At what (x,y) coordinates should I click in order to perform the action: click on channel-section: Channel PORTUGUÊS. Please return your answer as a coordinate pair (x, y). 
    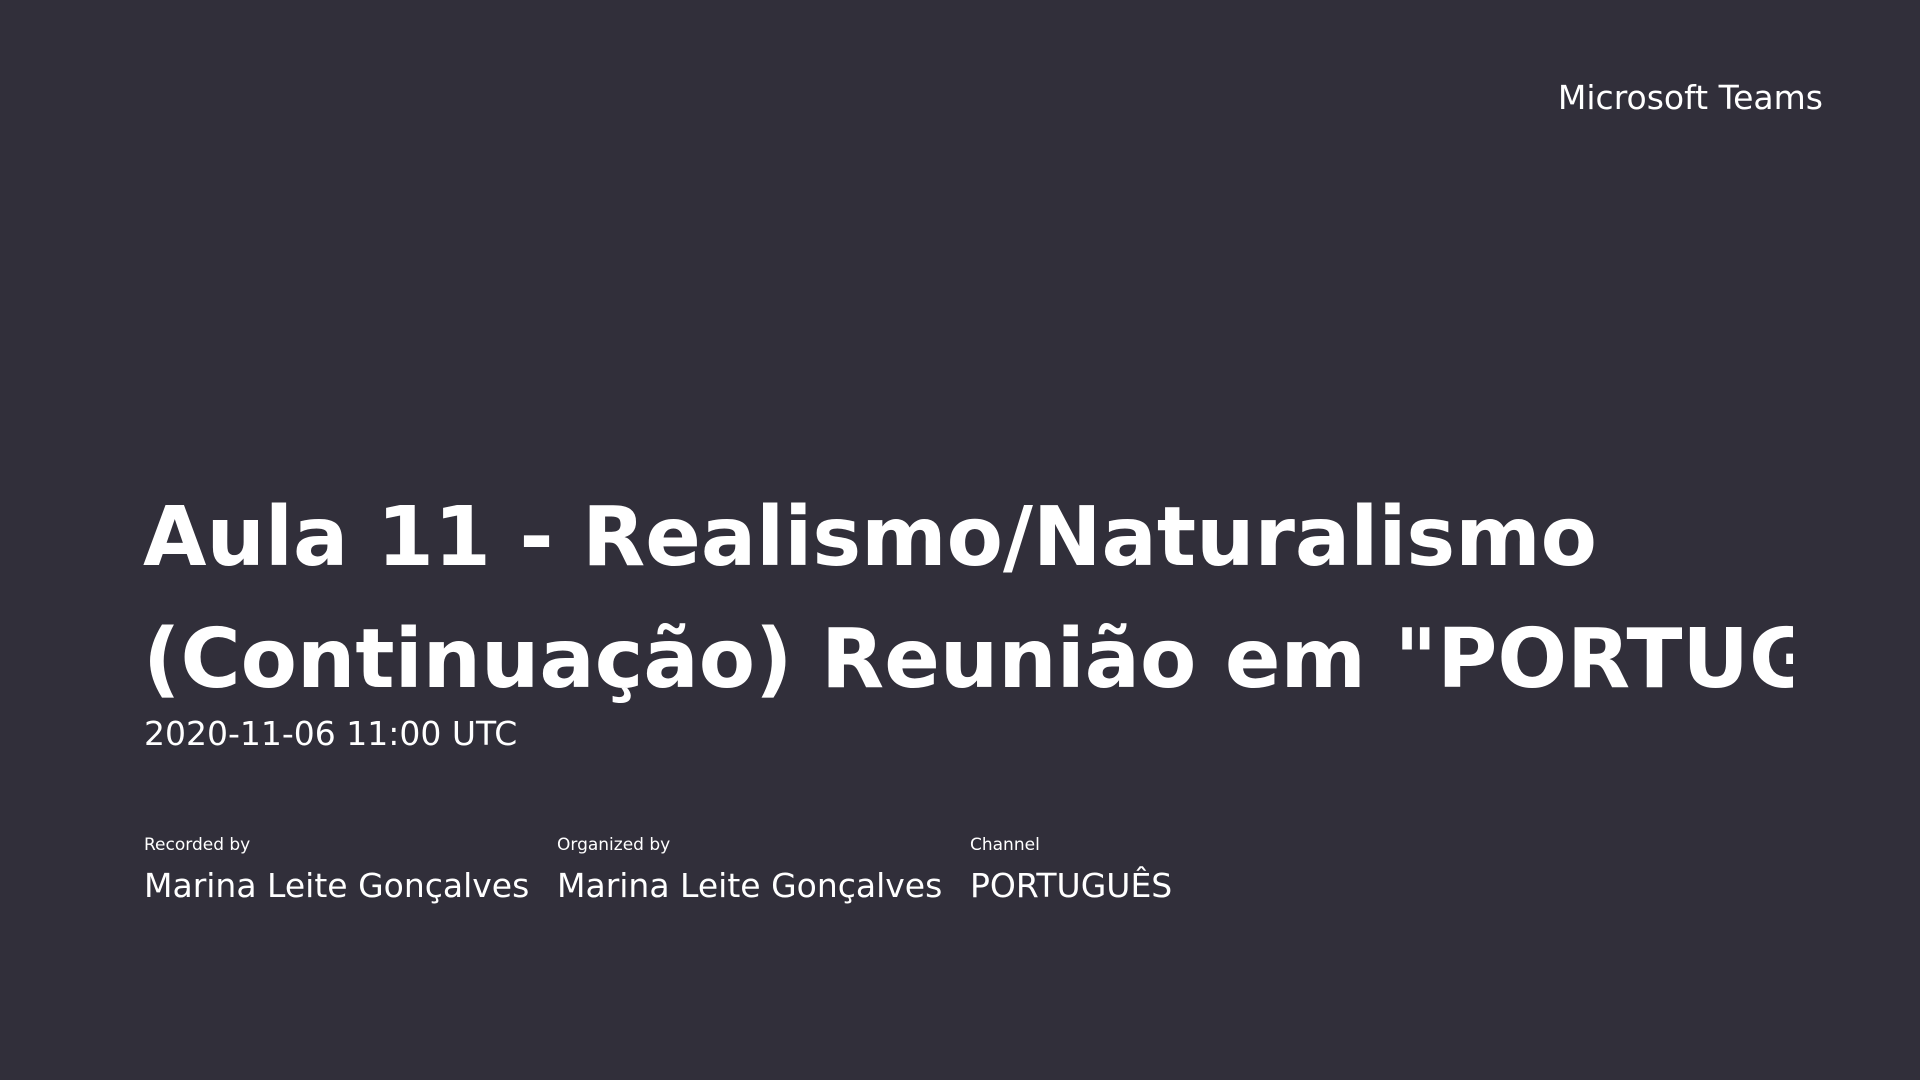
    Looking at the image, I should click on (1176, 870).